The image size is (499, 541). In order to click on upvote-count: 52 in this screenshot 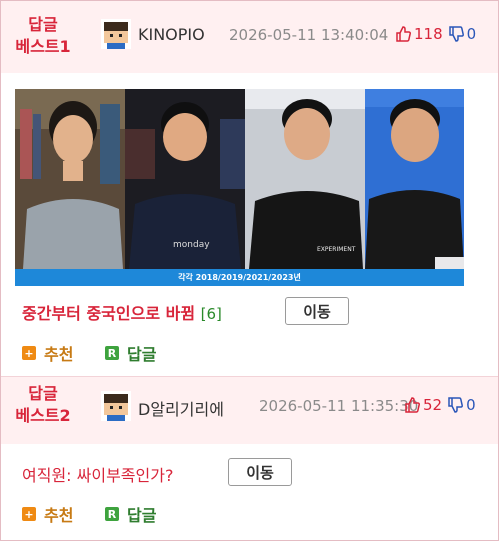, I will do `click(433, 405)`.